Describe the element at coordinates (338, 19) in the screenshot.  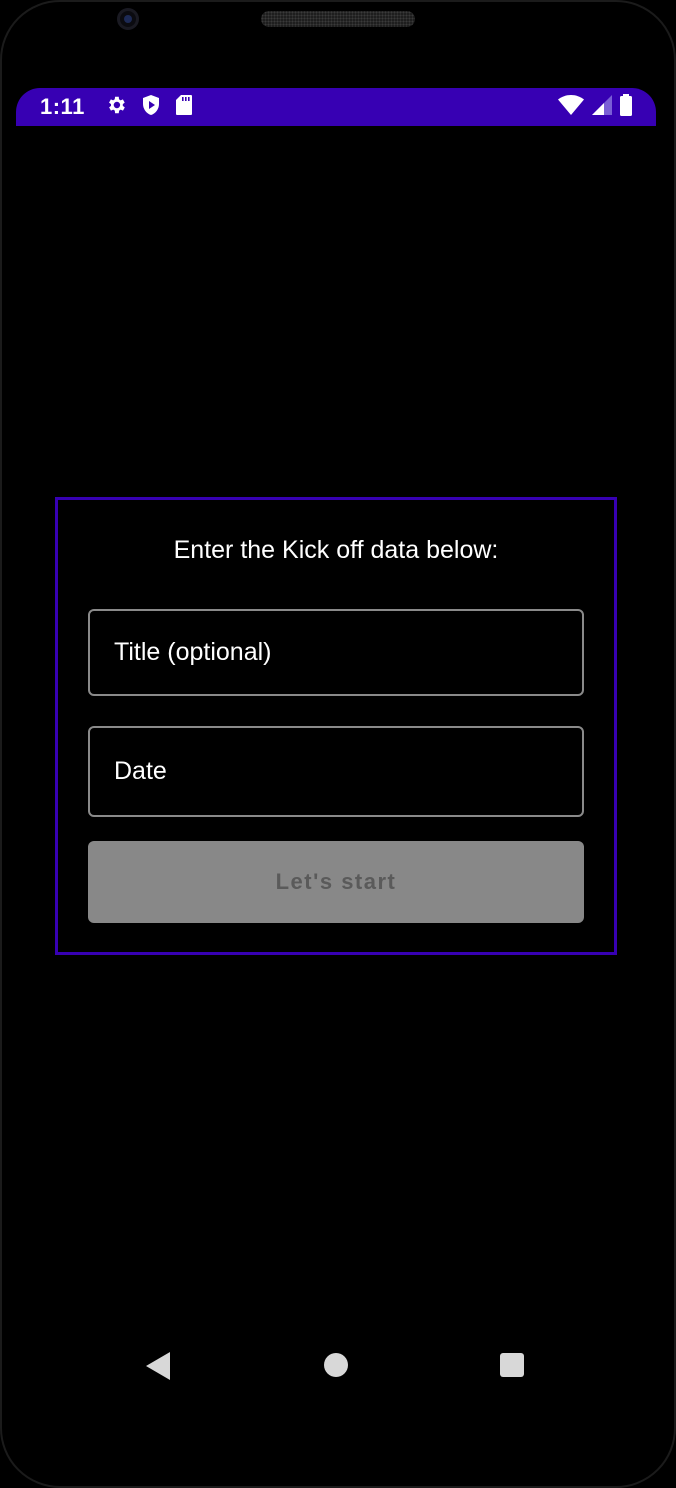
I see `earpiece-speaker` at that location.